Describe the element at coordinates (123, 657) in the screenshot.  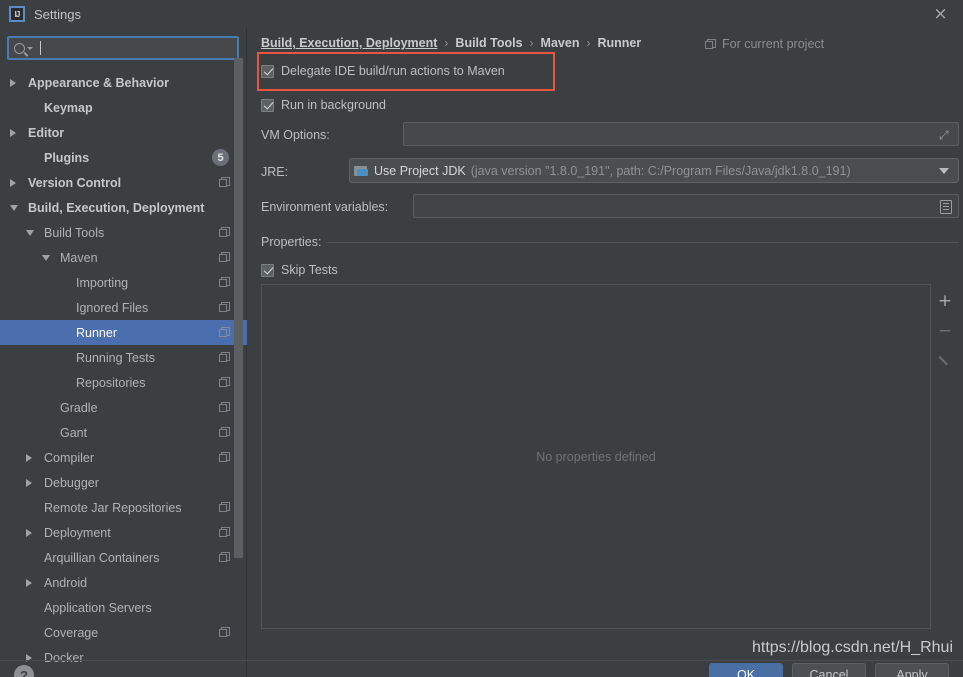
I see `sidebar-item-docker: Docker` at that location.